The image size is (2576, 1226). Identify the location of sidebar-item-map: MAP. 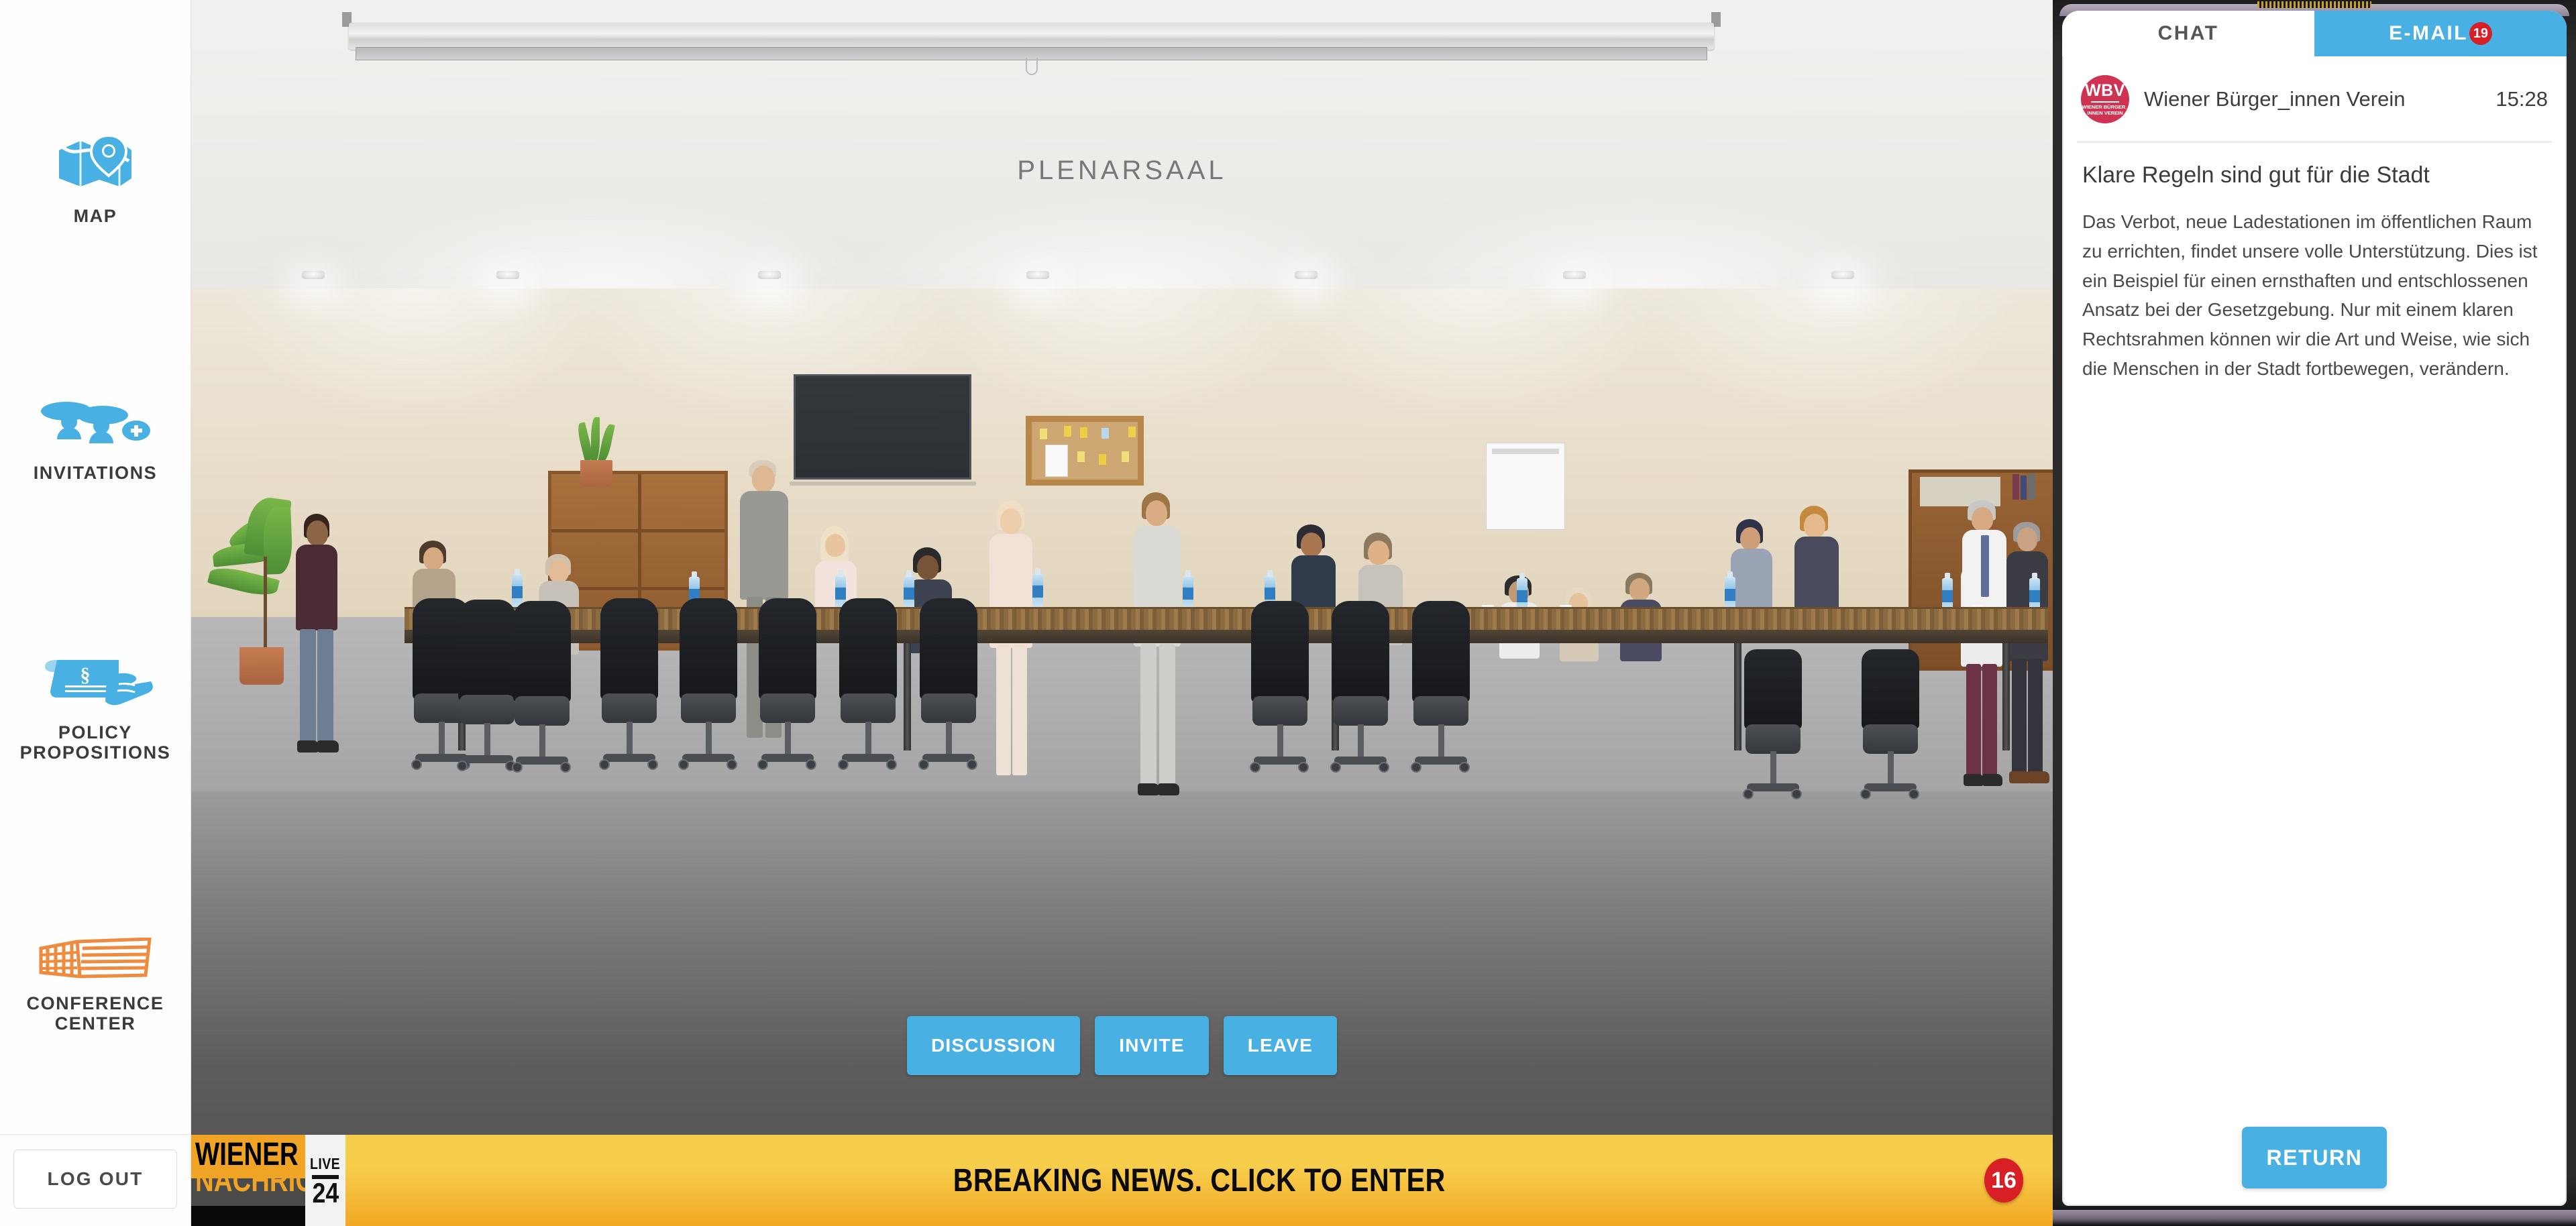
(95, 180).